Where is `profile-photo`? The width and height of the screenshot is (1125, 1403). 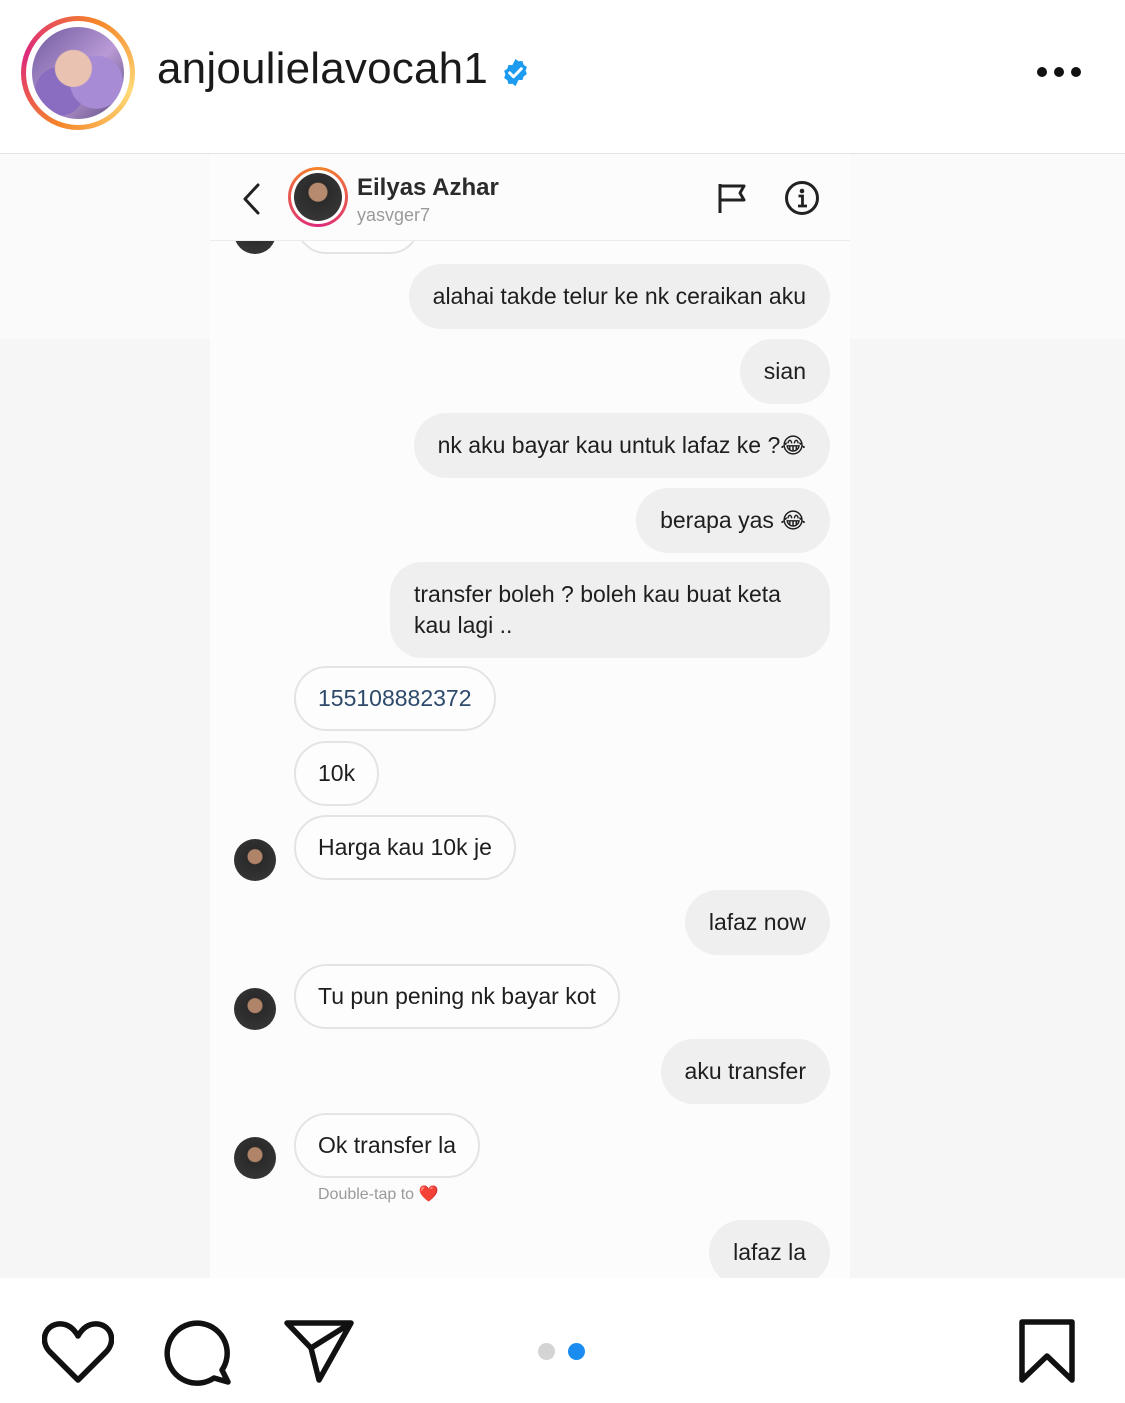
profile-photo is located at coordinates (78, 73).